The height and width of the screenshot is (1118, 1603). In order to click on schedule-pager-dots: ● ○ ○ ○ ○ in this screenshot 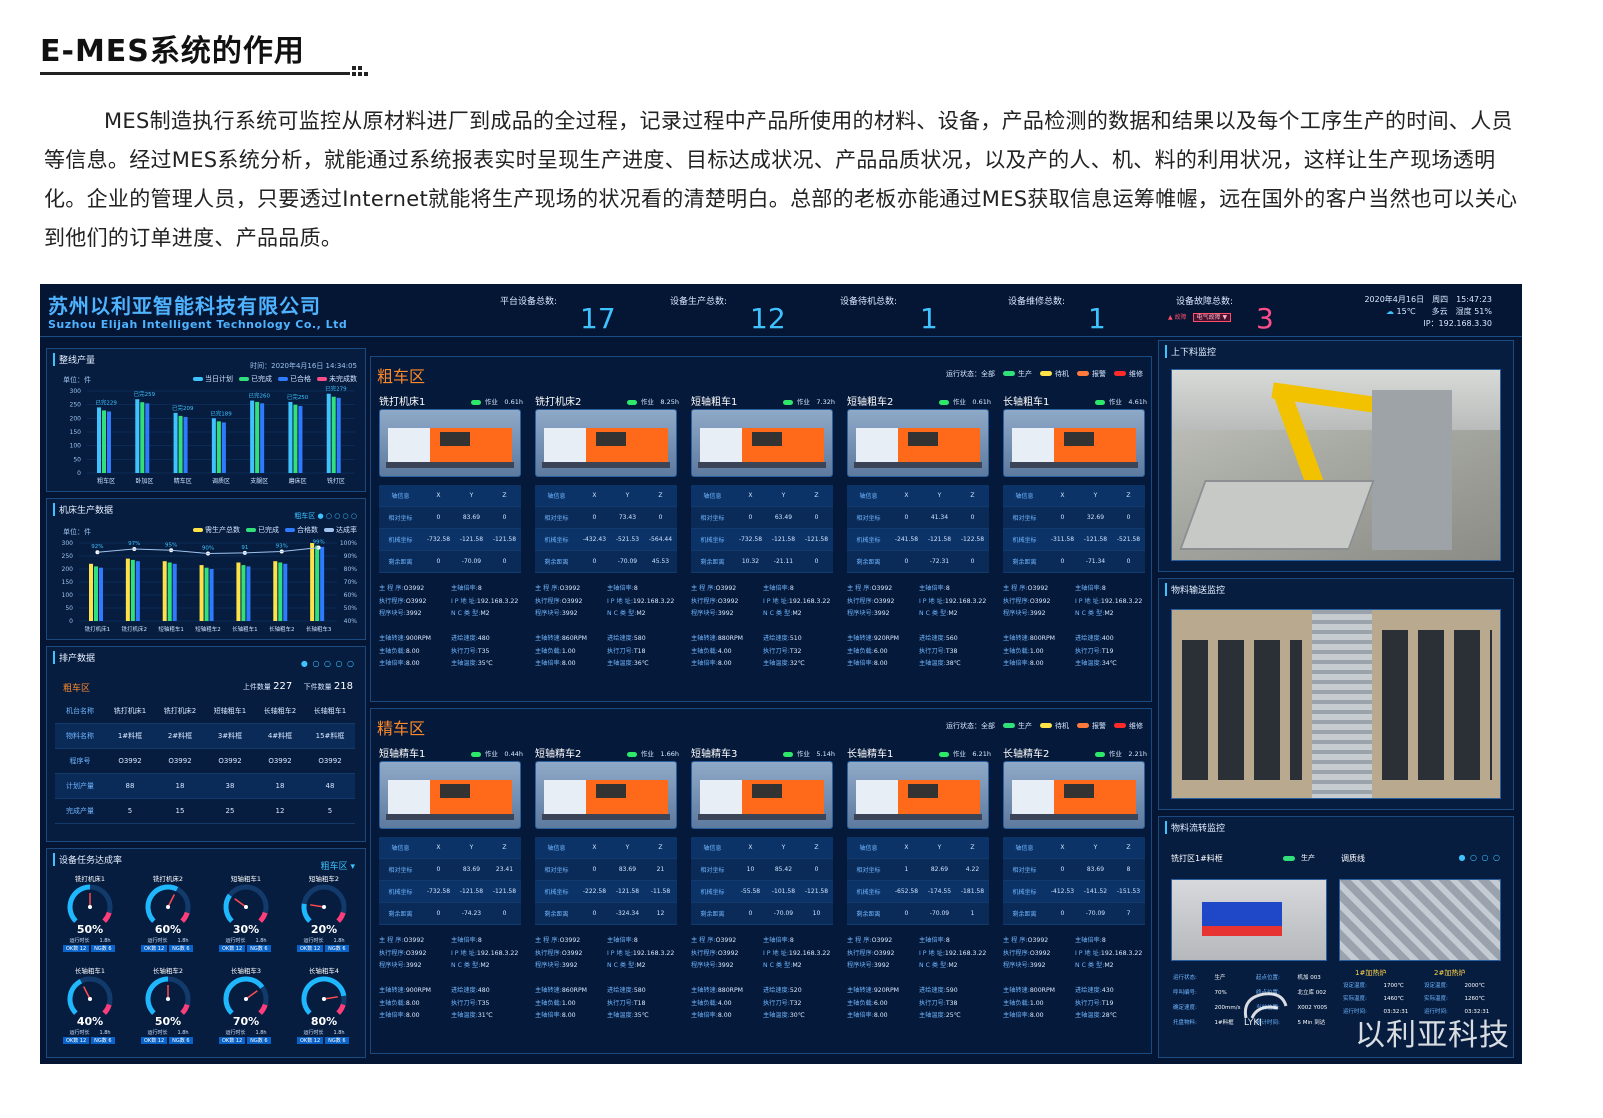, I will do `click(328, 663)`.